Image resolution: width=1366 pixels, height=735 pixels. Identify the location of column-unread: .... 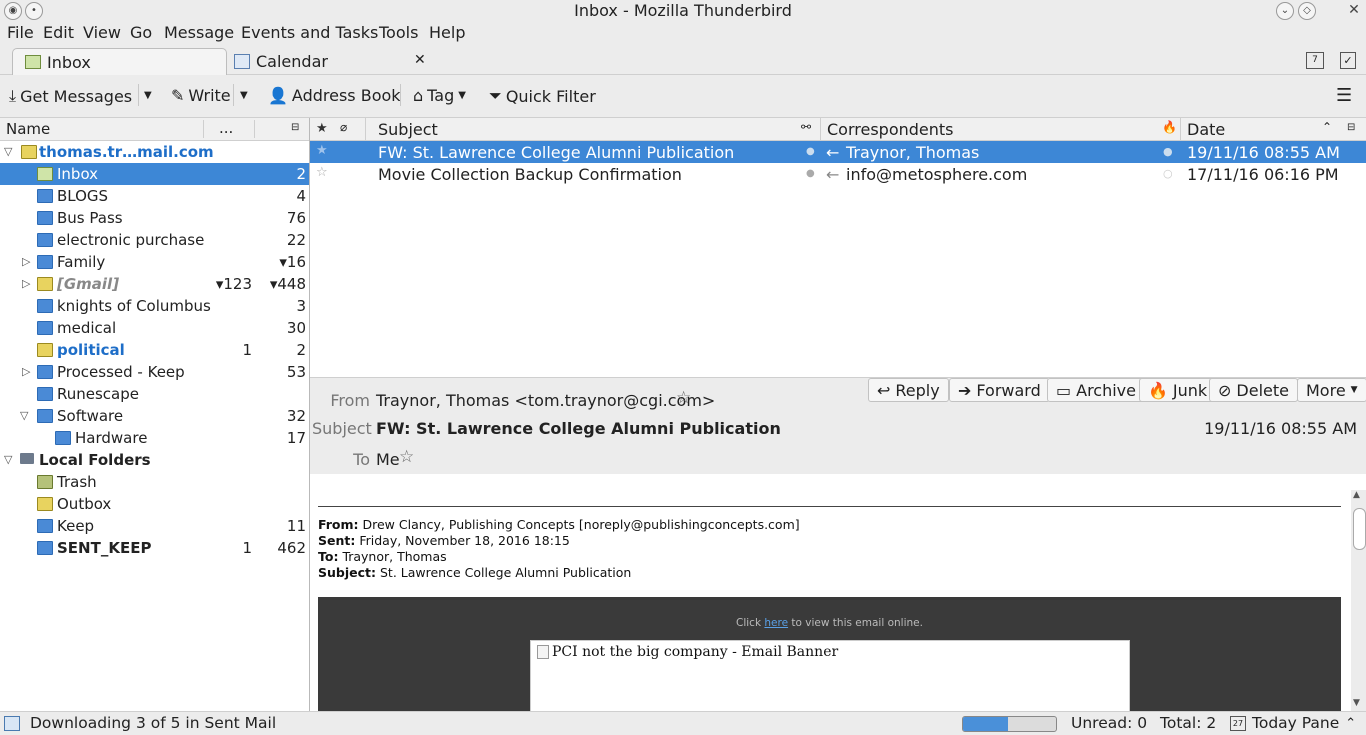
(226, 128).